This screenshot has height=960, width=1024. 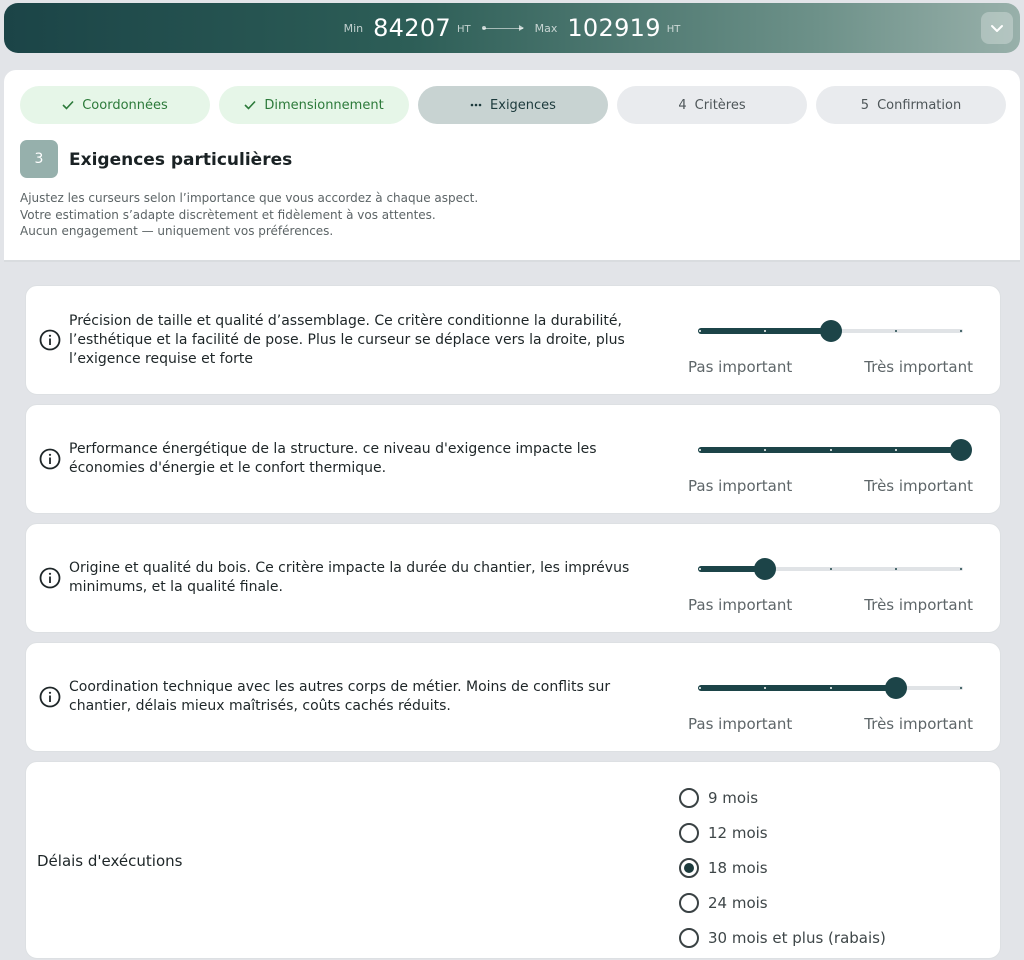 What do you see at coordinates (782, 797) in the screenshot?
I see `radio-option: 9 mois` at bounding box center [782, 797].